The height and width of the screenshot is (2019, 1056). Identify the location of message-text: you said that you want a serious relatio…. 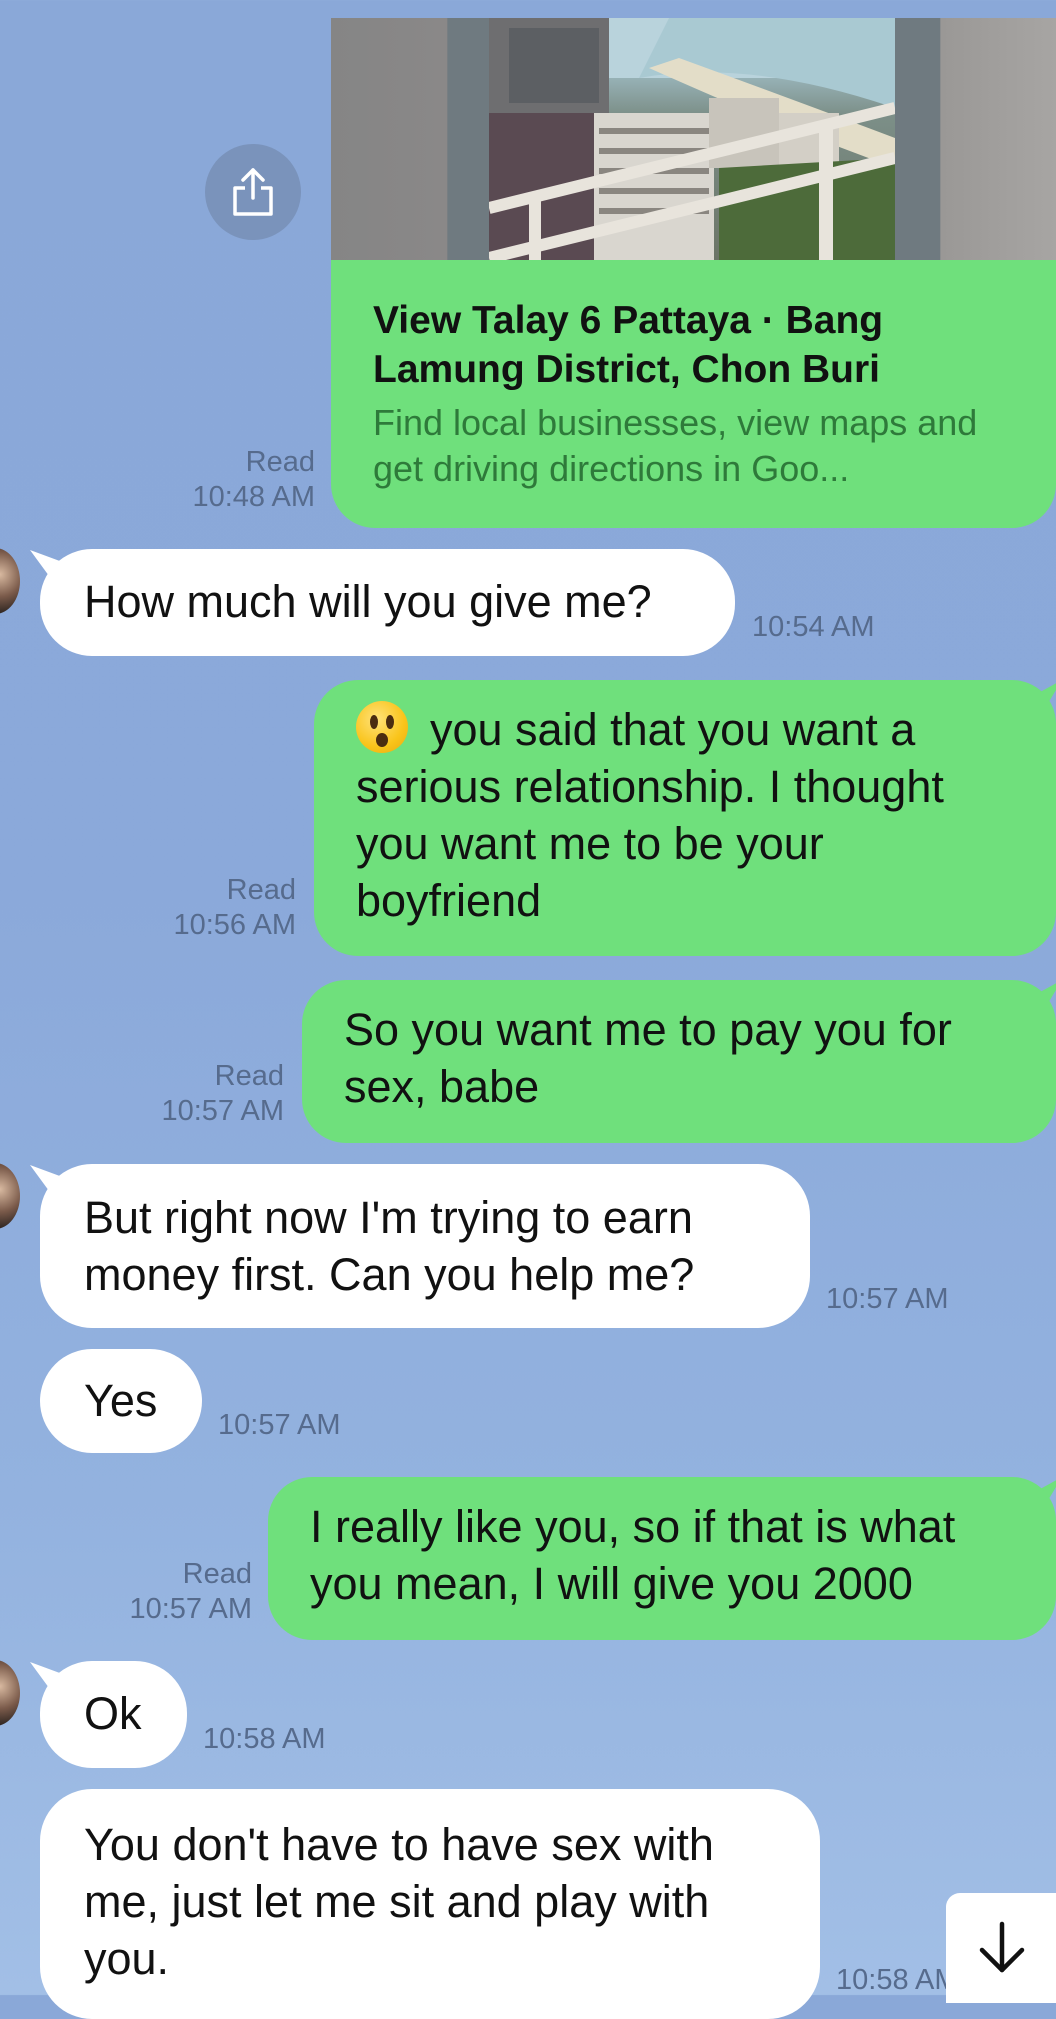
(650, 815).